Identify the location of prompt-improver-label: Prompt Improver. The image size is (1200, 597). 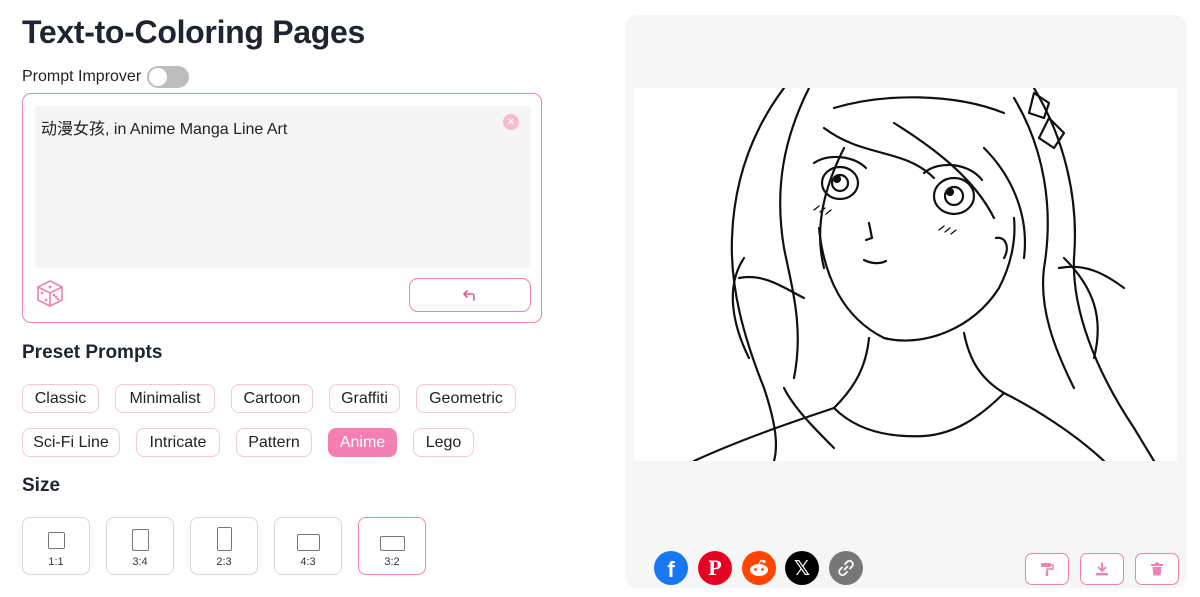
(82, 76).